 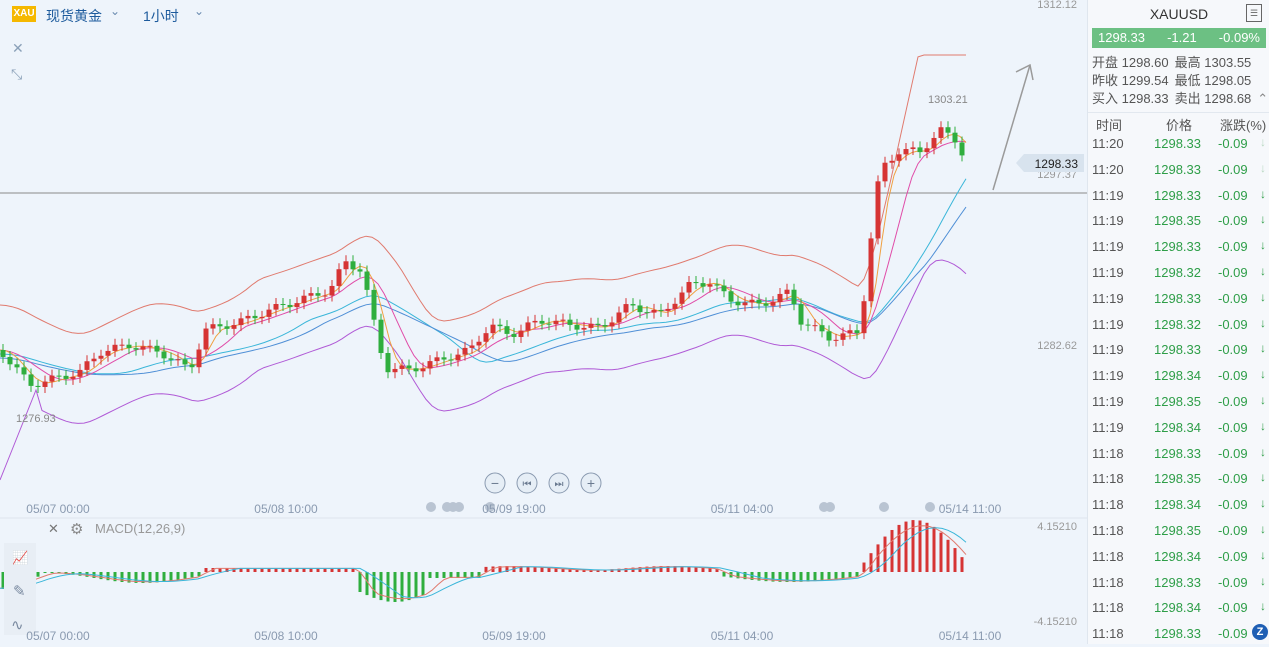 I want to click on tick-price: 1298.32, so click(x=1177, y=324).